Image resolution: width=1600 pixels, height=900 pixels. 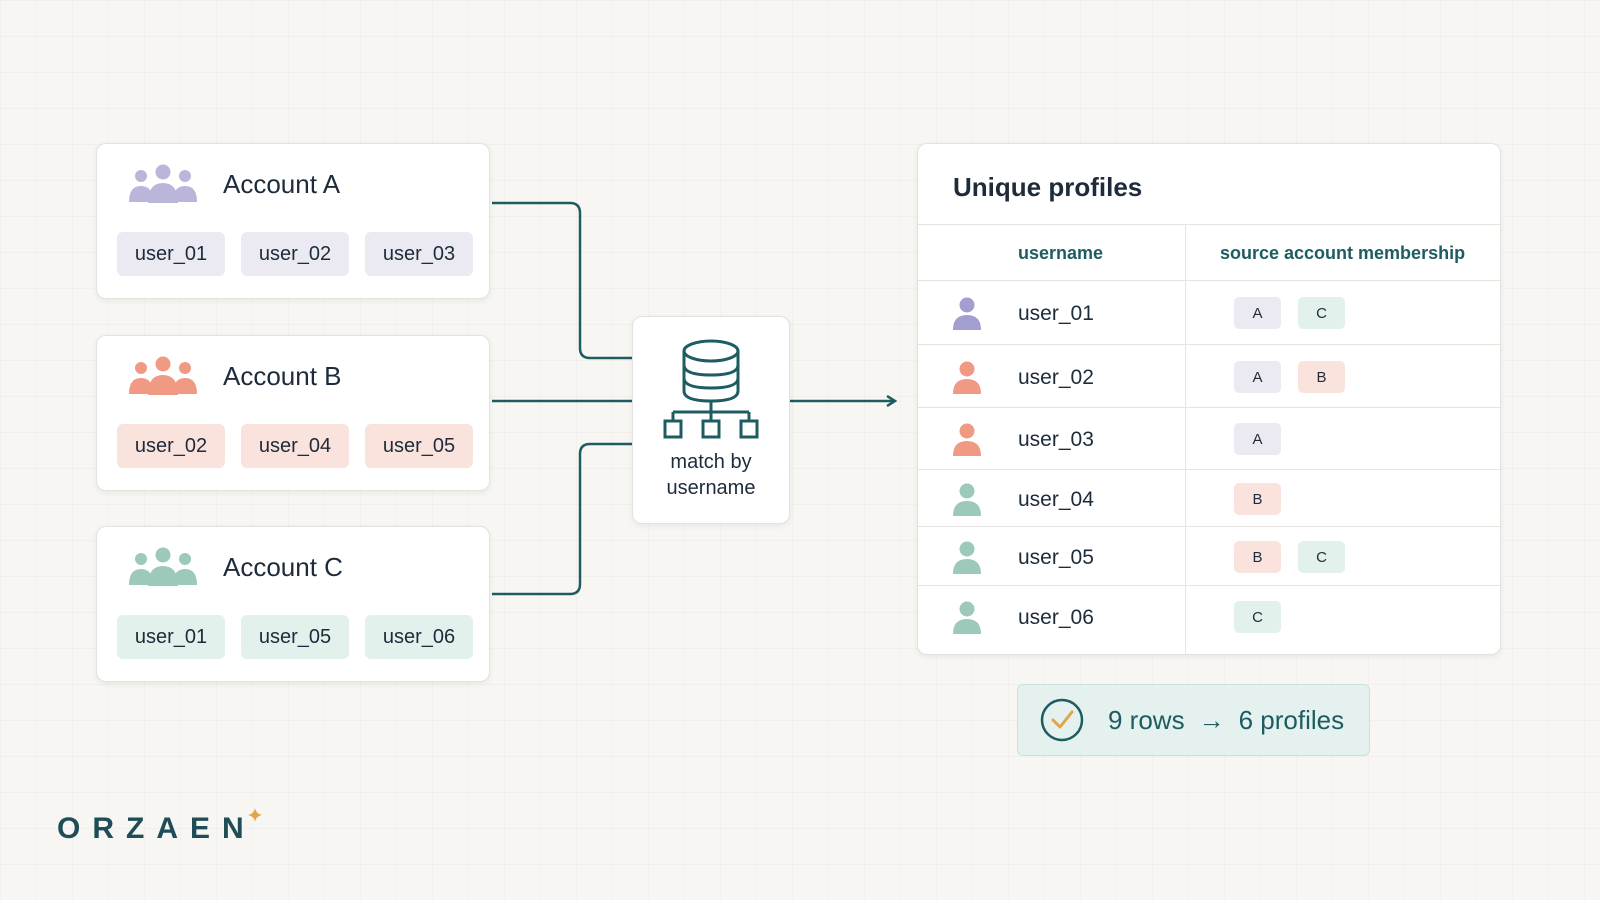 I want to click on summary-profiles: 6 profiles, so click(x=1291, y=719).